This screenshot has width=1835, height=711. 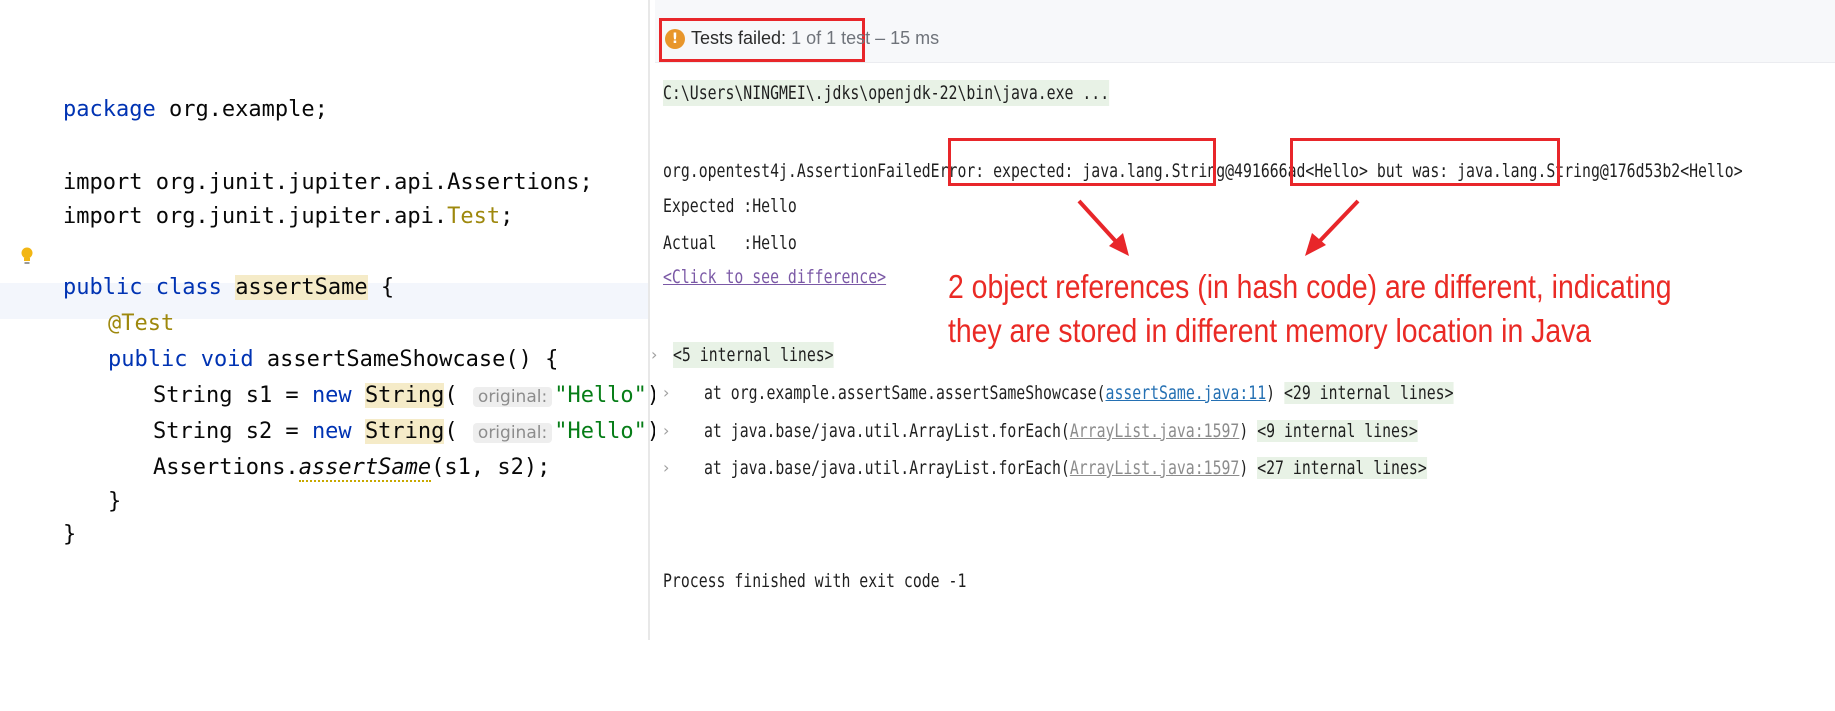 What do you see at coordinates (600, 431) in the screenshot?
I see `hello-literal: "Hello"` at bounding box center [600, 431].